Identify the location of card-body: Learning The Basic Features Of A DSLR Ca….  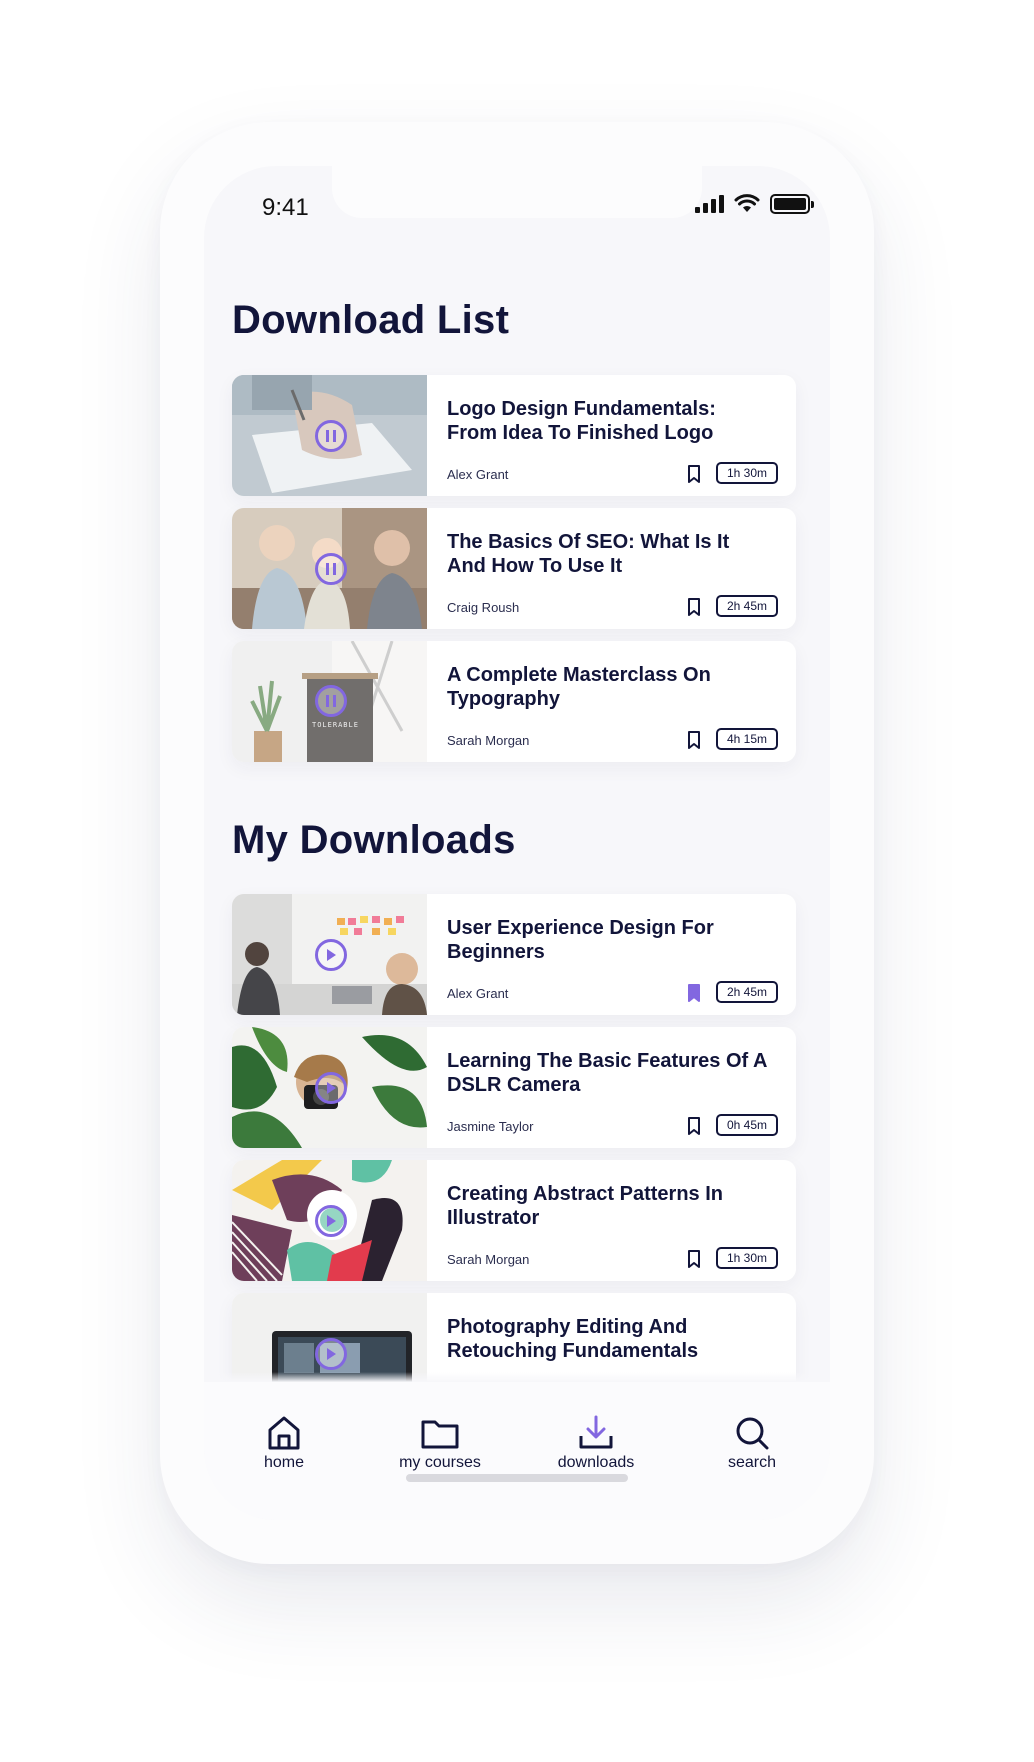
(611, 1087).